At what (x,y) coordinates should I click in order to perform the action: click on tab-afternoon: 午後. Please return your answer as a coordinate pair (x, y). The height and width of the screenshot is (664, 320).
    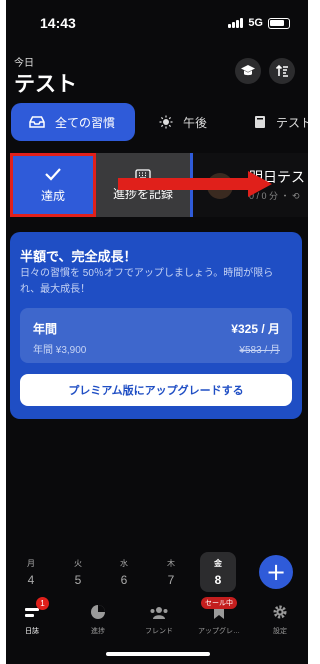
    Looking at the image, I should click on (183, 122).